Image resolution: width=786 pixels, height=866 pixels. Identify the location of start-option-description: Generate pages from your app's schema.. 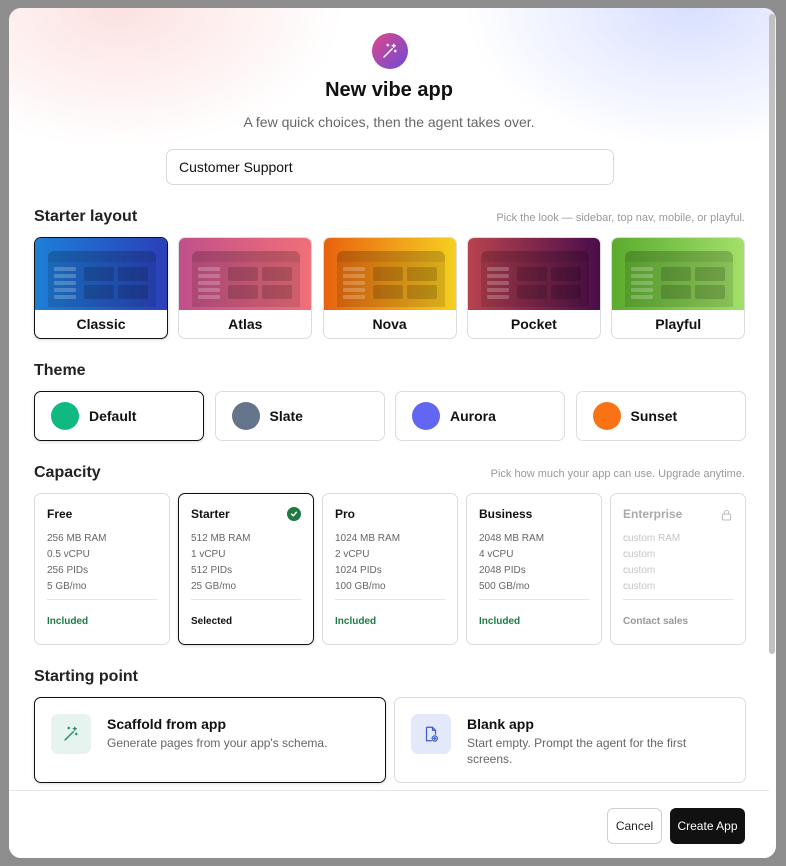
(217, 743).